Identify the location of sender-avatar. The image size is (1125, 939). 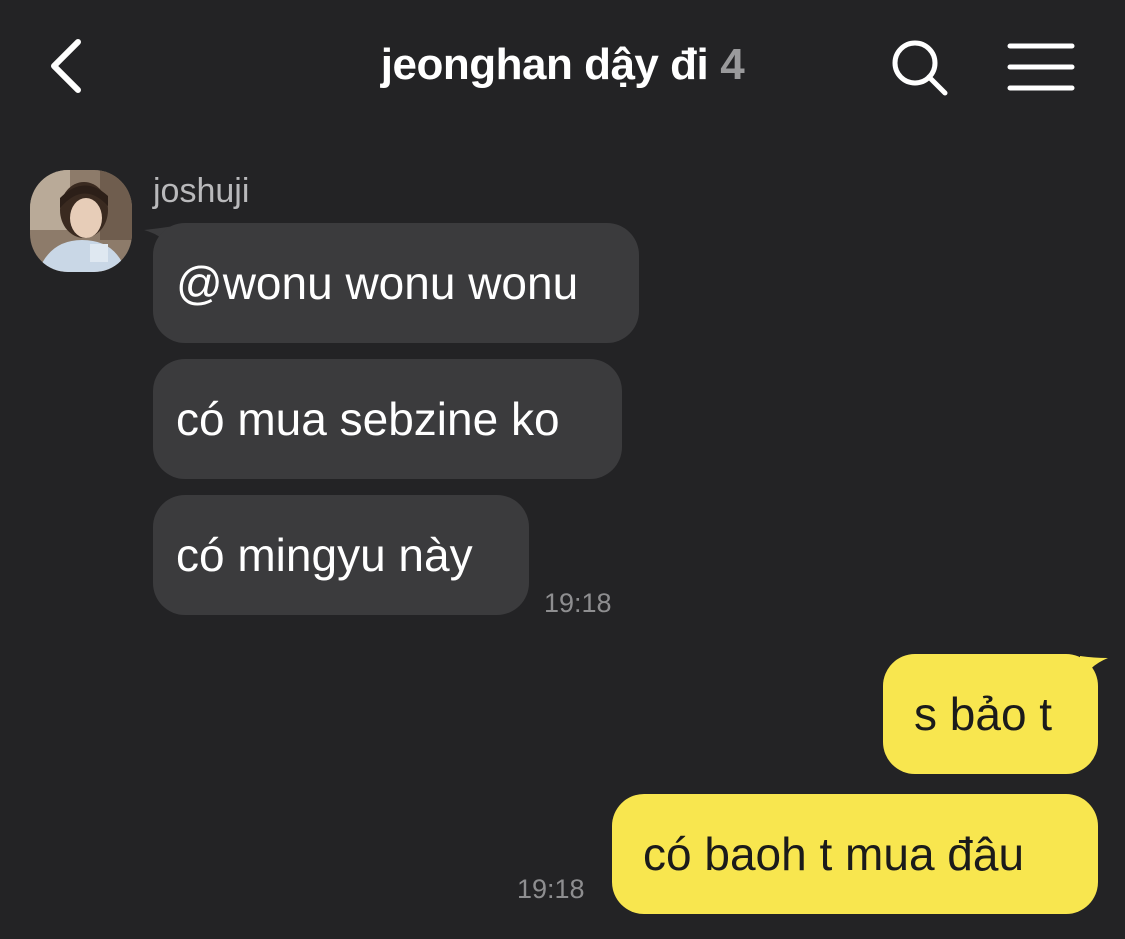
(81, 221).